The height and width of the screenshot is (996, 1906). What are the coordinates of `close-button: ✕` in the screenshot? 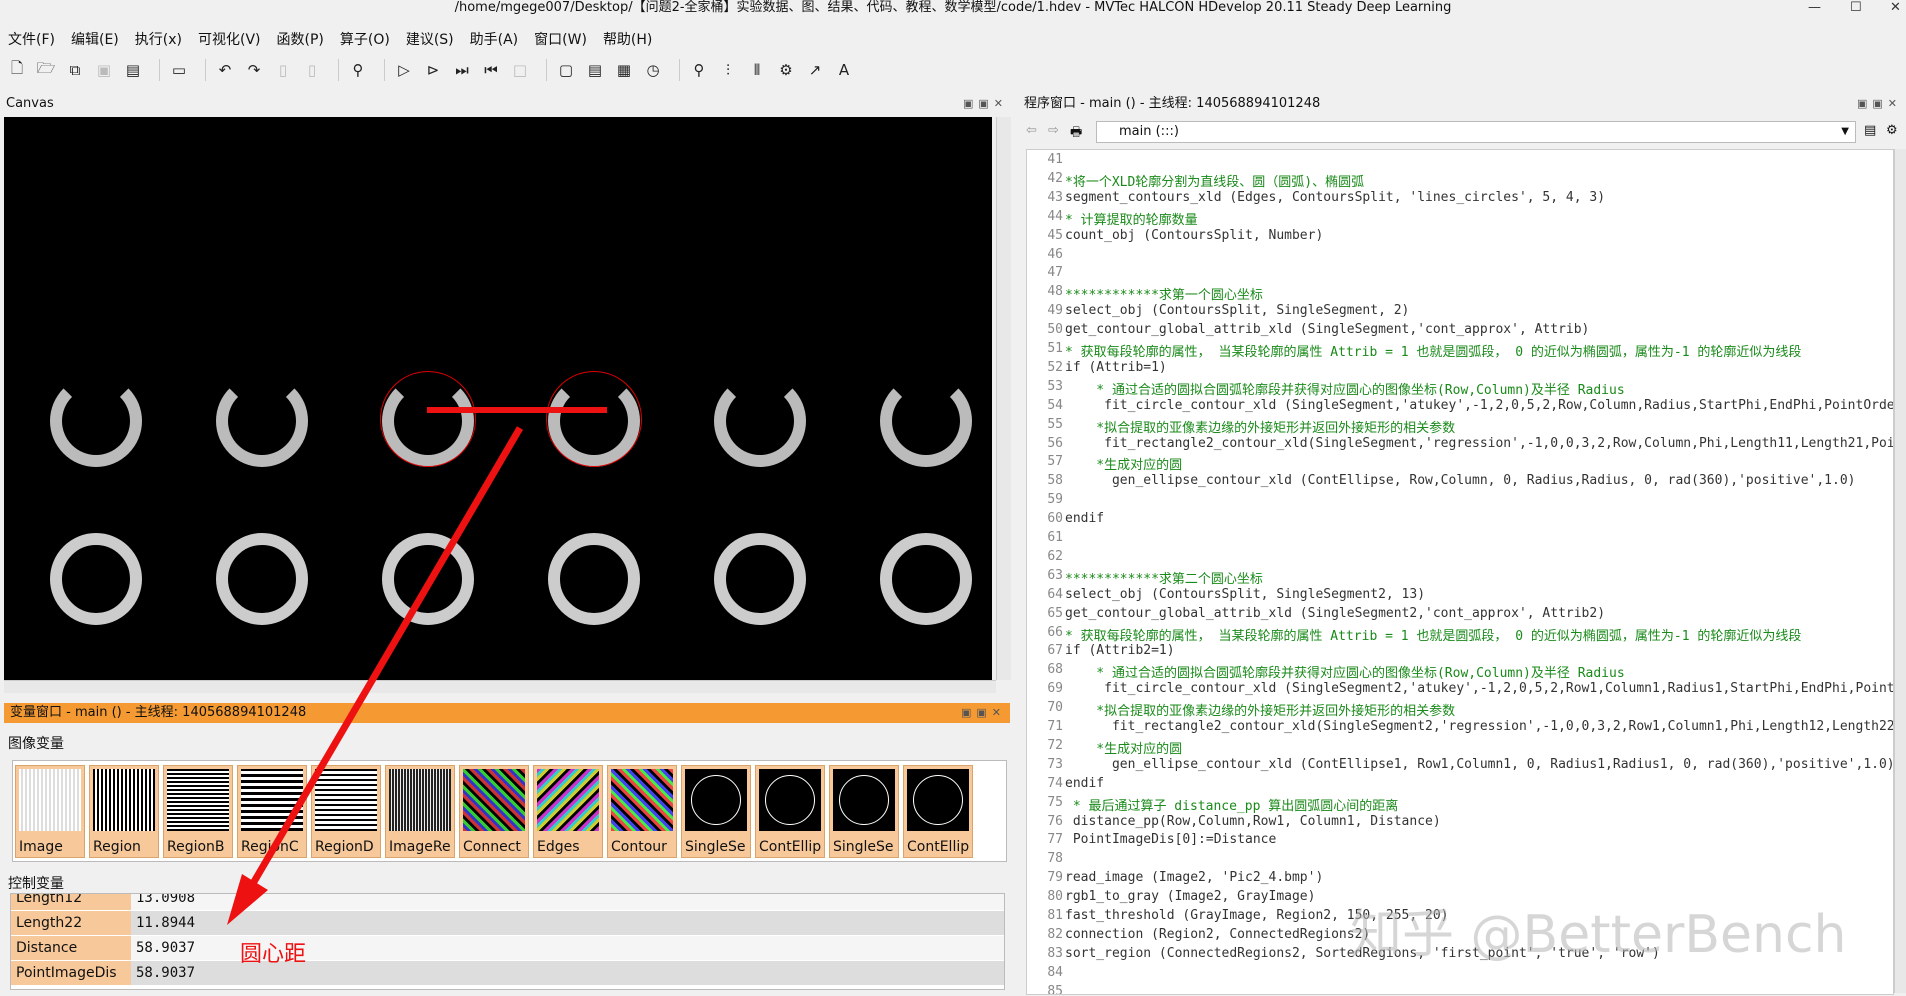 It's located at (1895, 7).